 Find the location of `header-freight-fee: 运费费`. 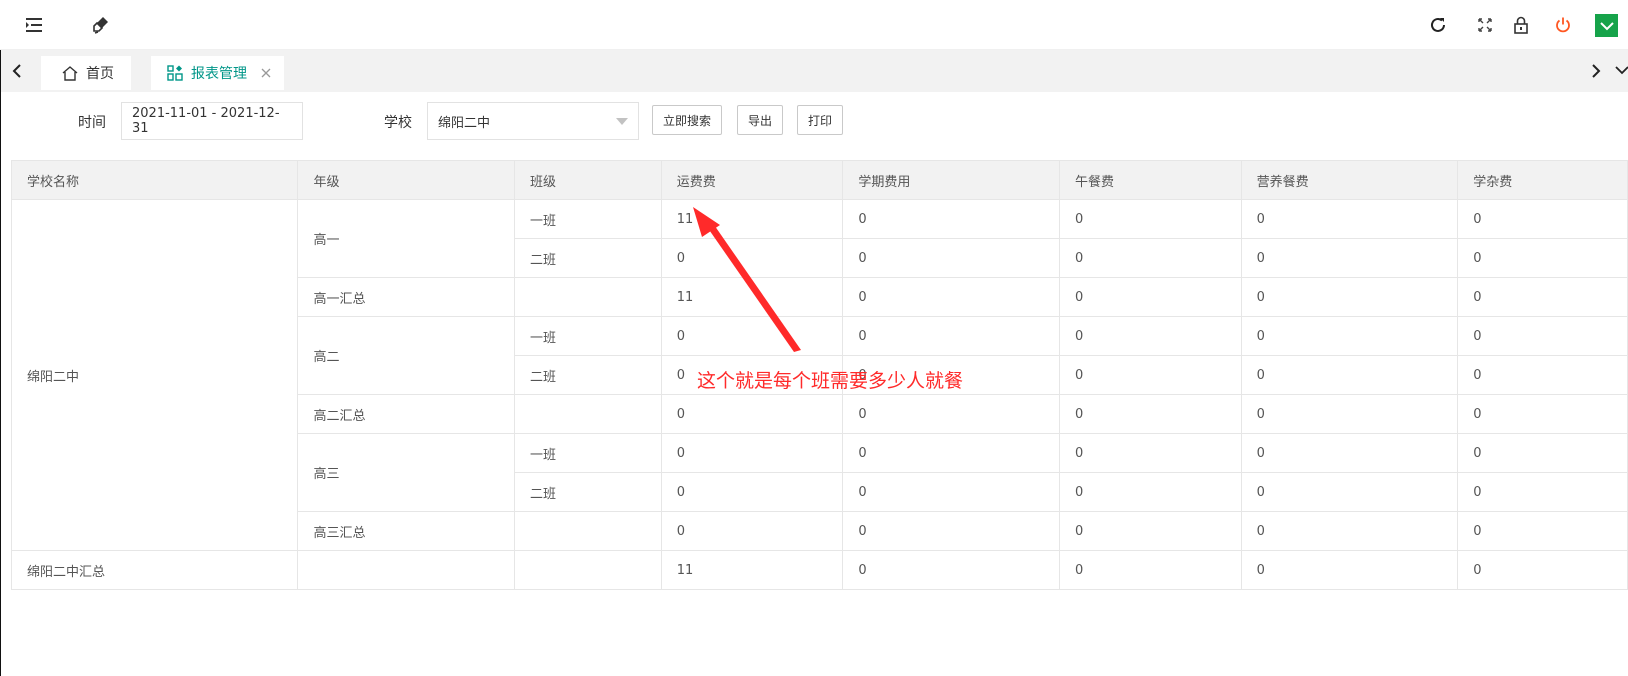

header-freight-fee: 运费费 is located at coordinates (752, 180).